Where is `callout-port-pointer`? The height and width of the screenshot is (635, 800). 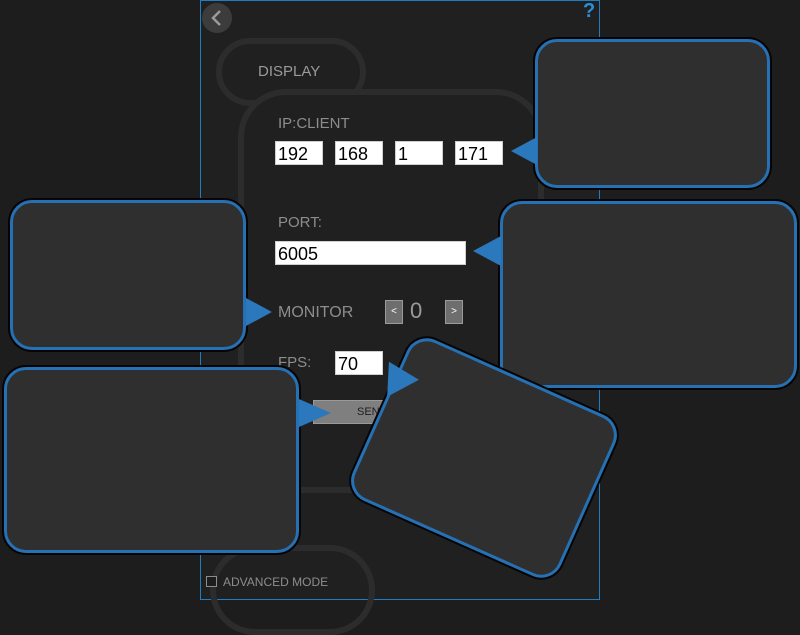
callout-port-pointer is located at coordinates (487, 251).